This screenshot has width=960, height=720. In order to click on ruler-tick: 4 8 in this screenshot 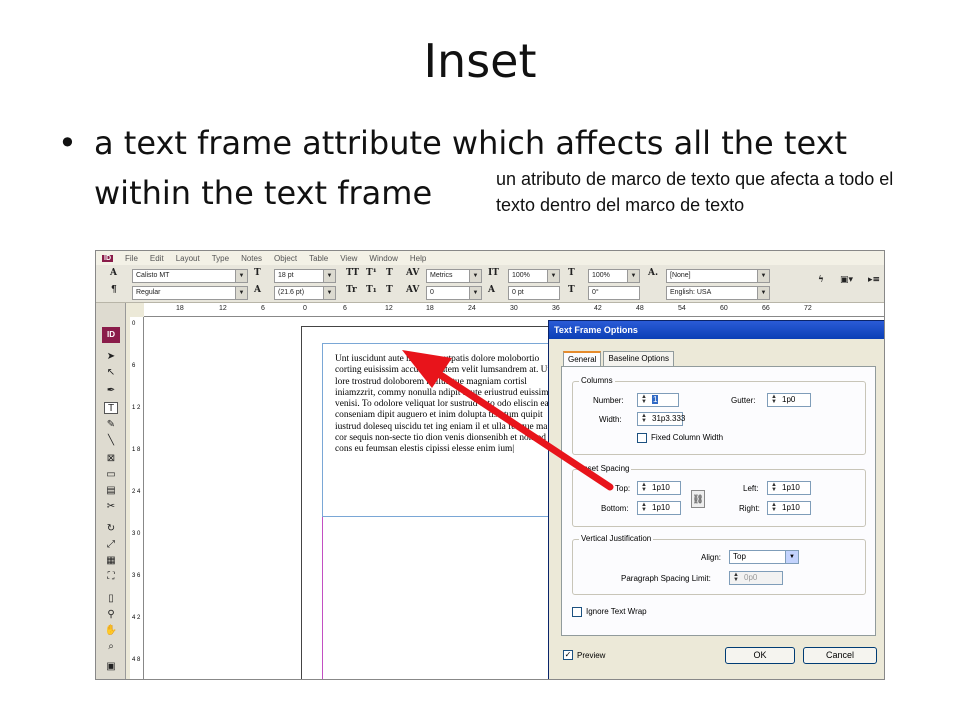, I will do `click(136, 660)`.